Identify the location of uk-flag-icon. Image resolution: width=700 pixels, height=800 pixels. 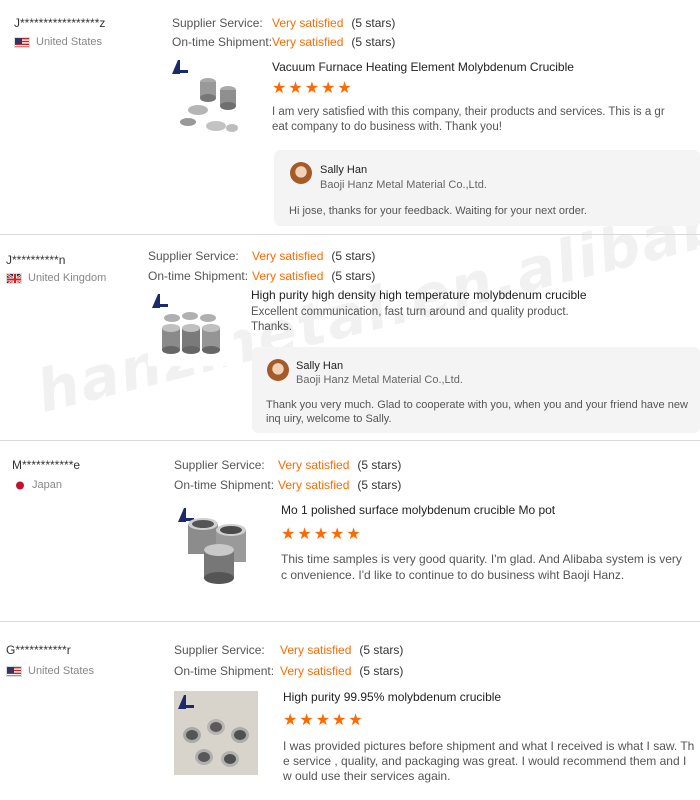
(14, 278).